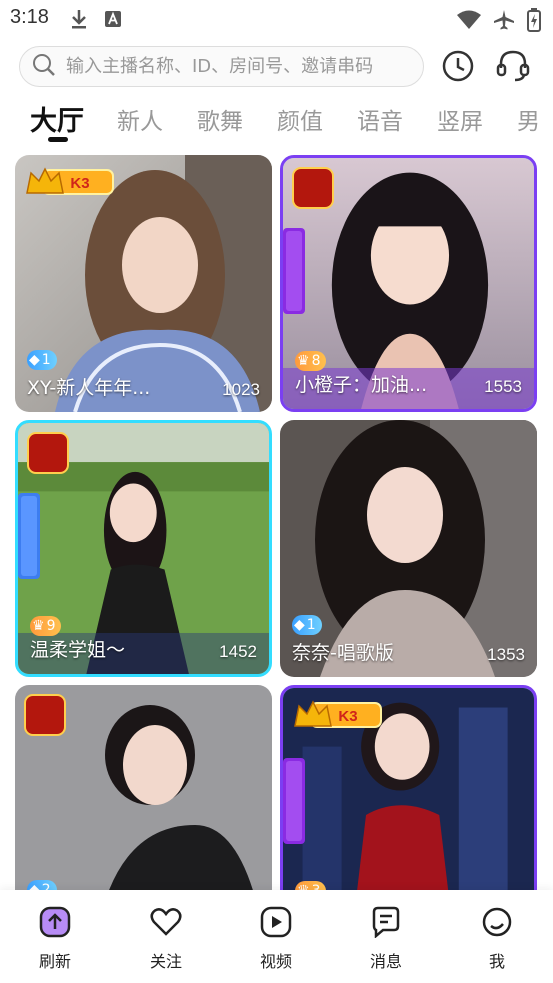 The height and width of the screenshot is (983, 553). Describe the element at coordinates (469, 20) in the screenshot. I see `wifi-icon` at that location.